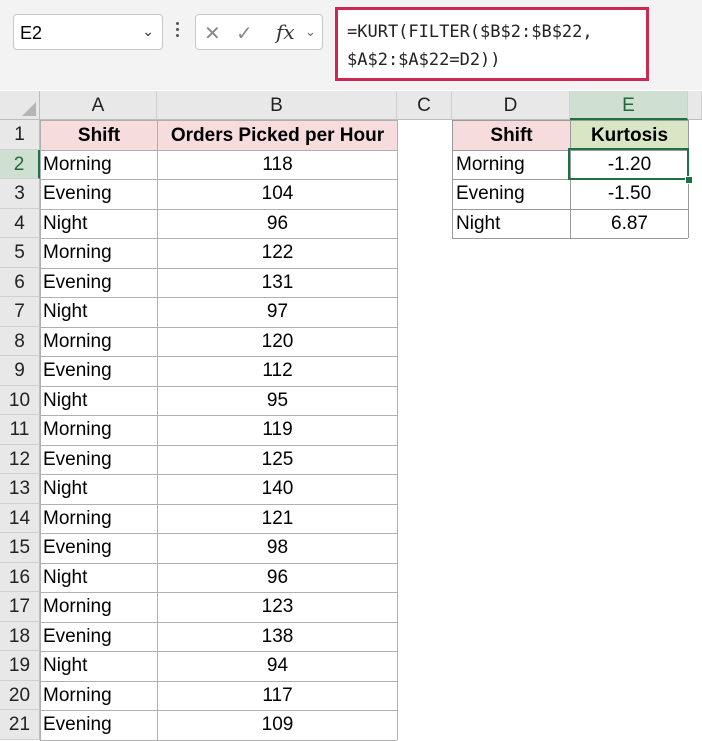 This screenshot has height=741, width=702. Describe the element at coordinates (689, 180) in the screenshot. I see `fill-handle` at that location.